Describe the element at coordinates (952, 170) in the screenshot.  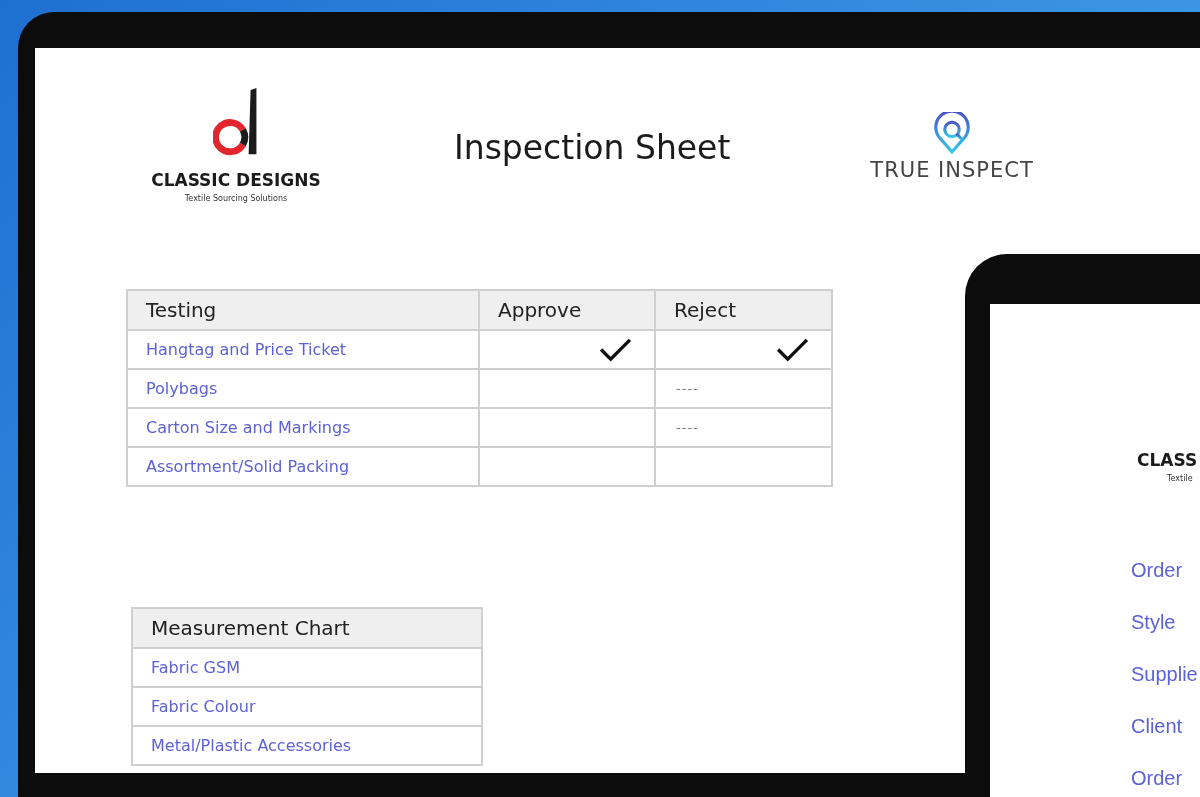
I see `partner-name: TRUE INSPECT` at that location.